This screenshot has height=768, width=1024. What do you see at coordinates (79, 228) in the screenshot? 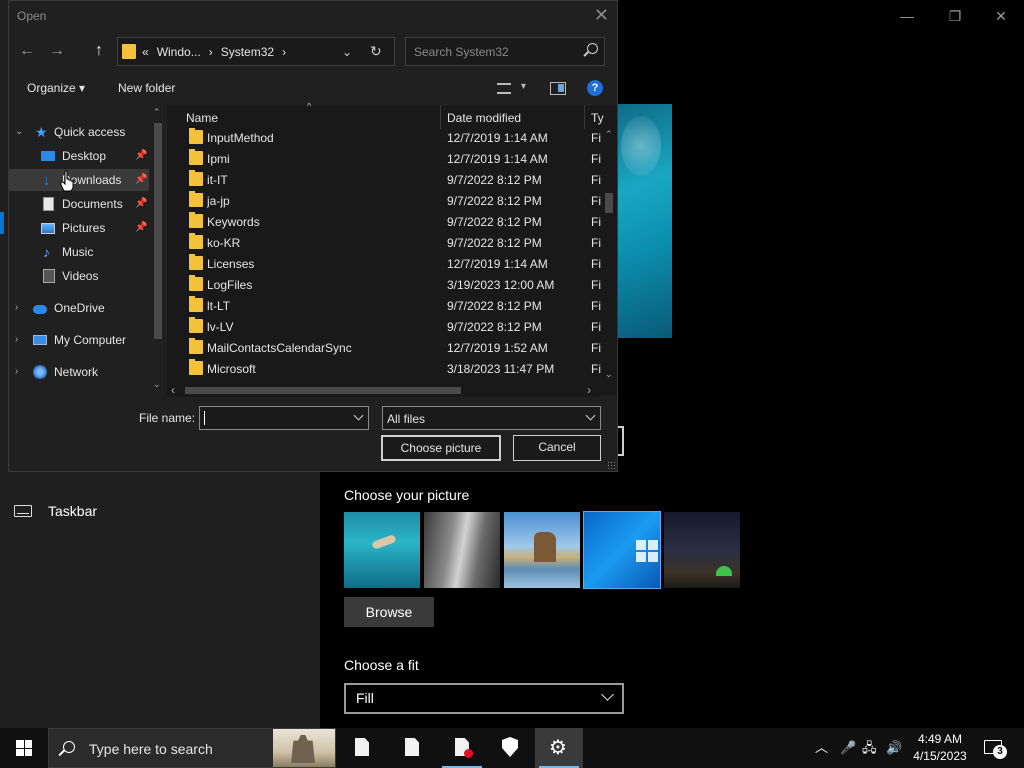
I see `nav-item-pictures: Pictures 📌` at bounding box center [79, 228].